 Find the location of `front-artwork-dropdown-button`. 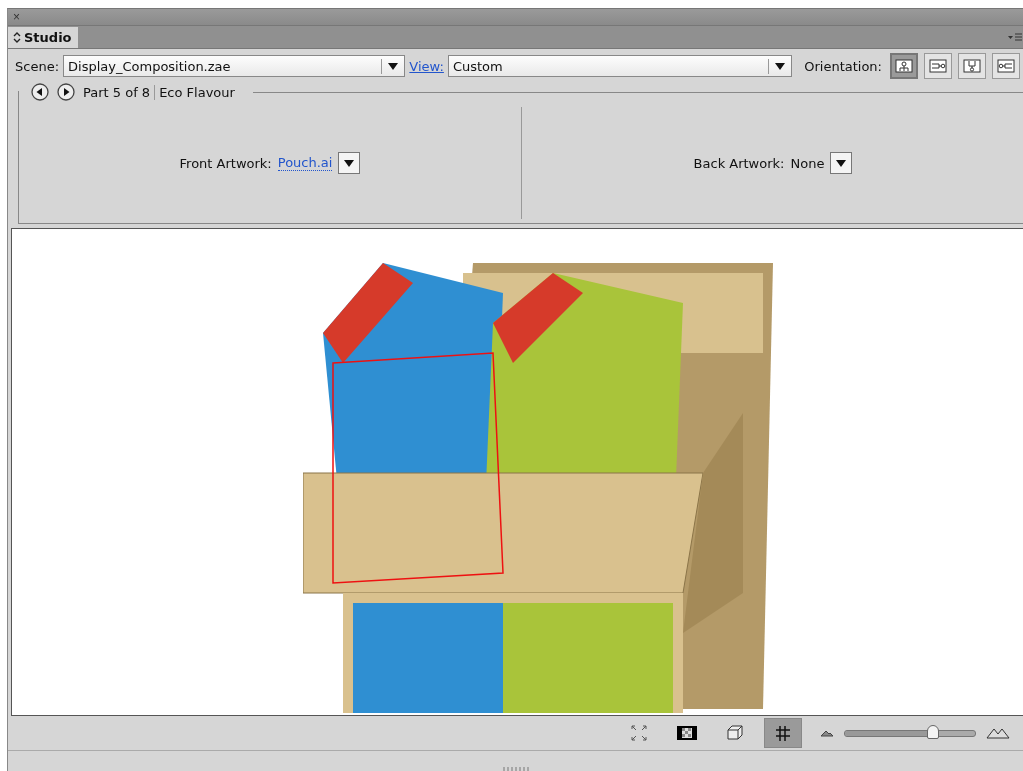

front-artwork-dropdown-button is located at coordinates (349, 163).